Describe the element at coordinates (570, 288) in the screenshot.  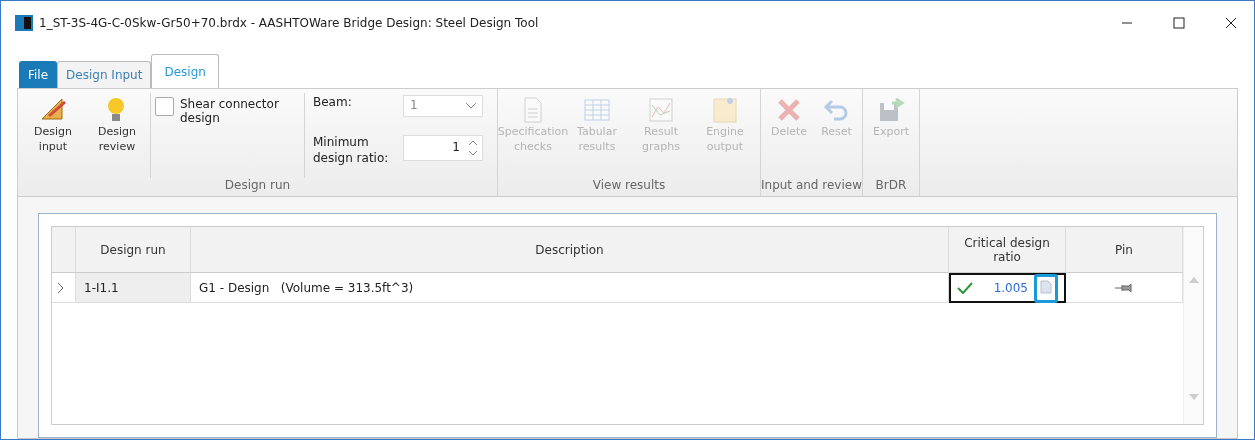
I see `table-cell: G1 - Design (Volume = 313.5ft^3)` at that location.